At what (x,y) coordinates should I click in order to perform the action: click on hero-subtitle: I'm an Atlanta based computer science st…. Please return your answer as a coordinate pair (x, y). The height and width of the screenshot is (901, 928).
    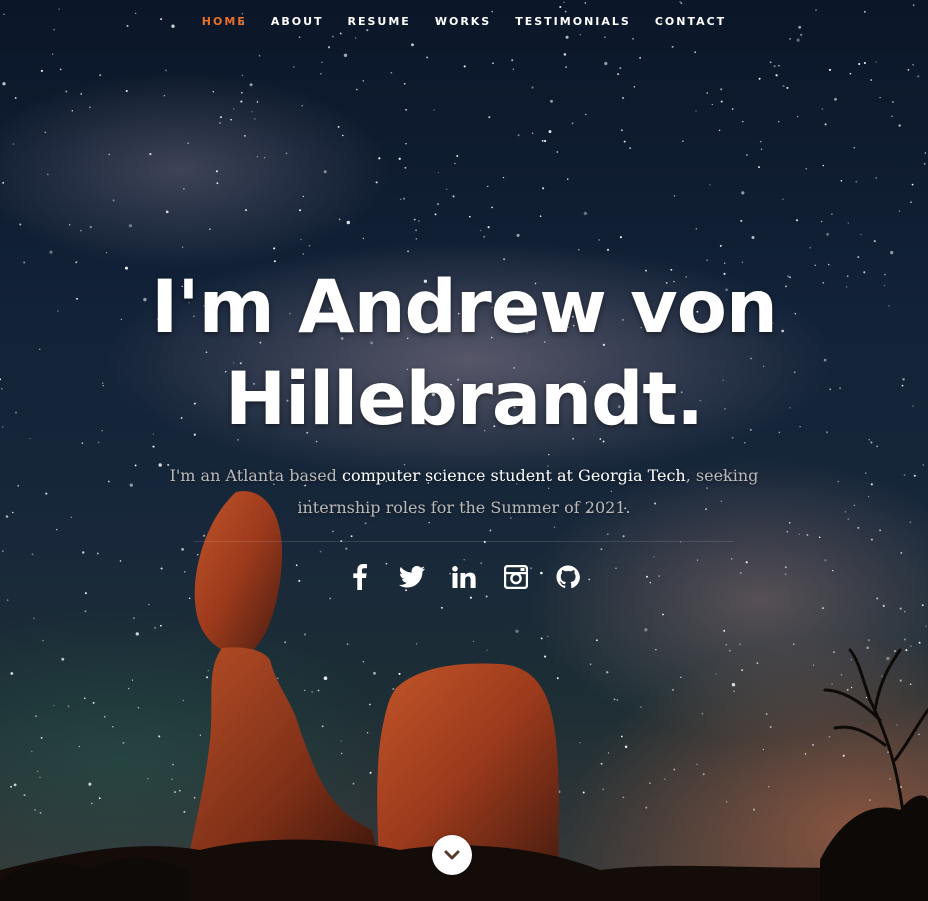
    Looking at the image, I should click on (464, 492).